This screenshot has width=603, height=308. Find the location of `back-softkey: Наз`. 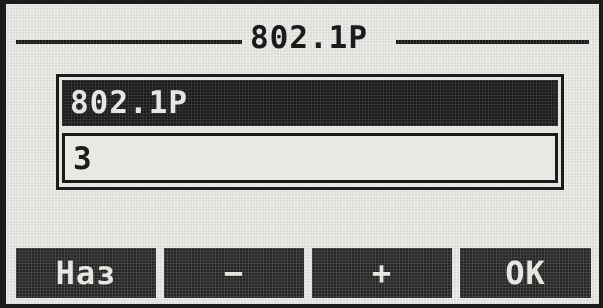

back-softkey: Наз is located at coordinates (86, 273).